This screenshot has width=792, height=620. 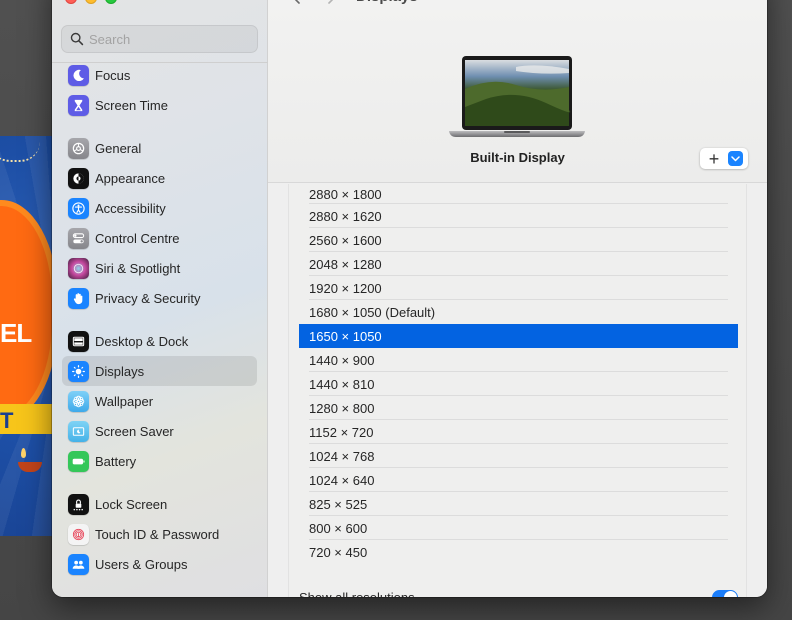 I want to click on show-all-resolutions-row: Show all resolutions, so click(x=518, y=591).